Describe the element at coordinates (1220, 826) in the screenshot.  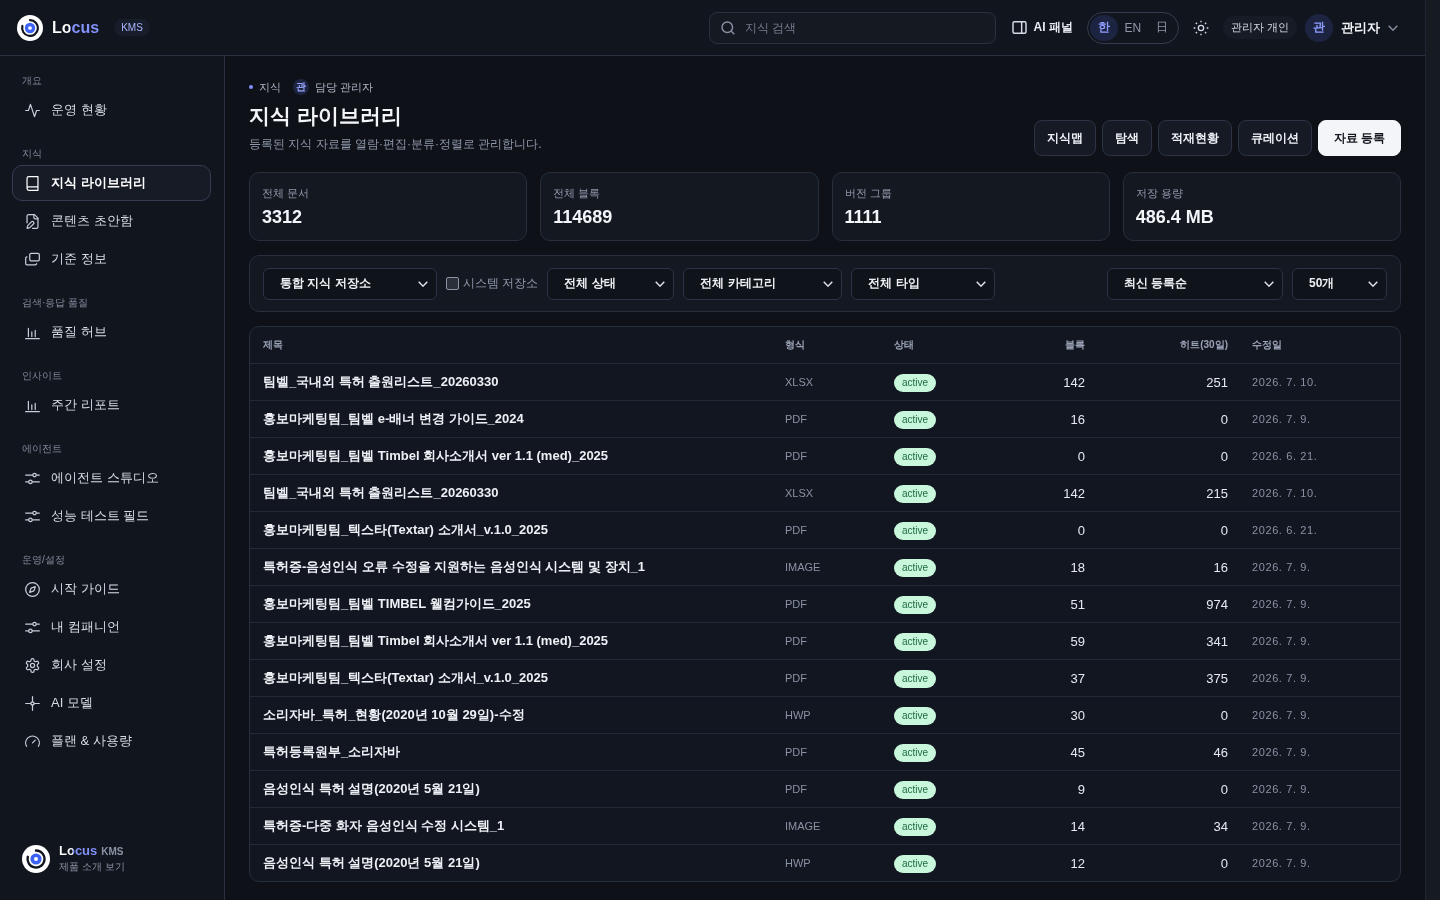
I see `table-cell: 34` at that location.